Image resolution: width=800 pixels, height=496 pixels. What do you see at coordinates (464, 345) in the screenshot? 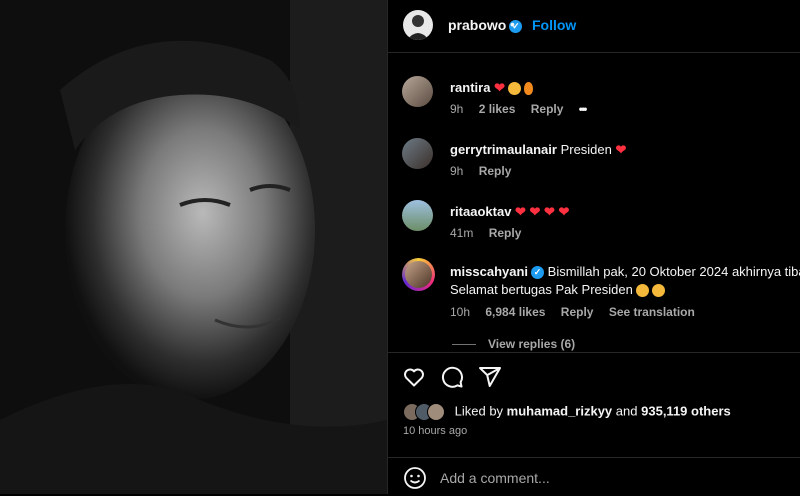
I see `replies-line` at bounding box center [464, 345].